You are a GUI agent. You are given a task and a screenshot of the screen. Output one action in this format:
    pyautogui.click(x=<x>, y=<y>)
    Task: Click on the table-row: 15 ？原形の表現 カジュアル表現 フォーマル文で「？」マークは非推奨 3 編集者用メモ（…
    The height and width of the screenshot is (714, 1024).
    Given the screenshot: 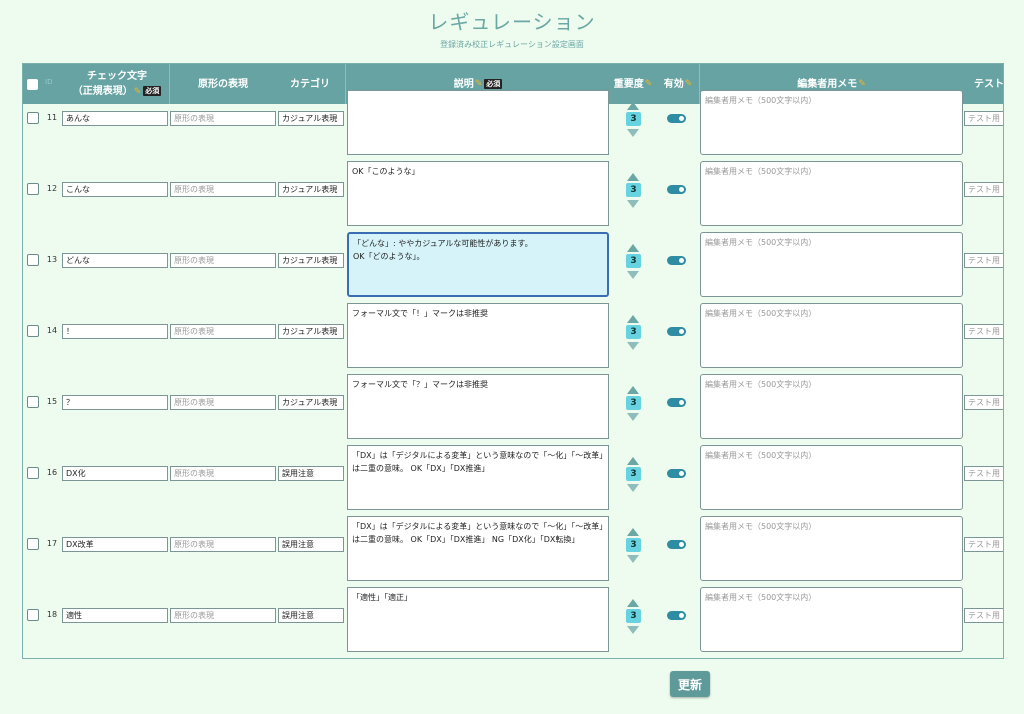 What is the action you would take?
    pyautogui.click(x=513, y=405)
    